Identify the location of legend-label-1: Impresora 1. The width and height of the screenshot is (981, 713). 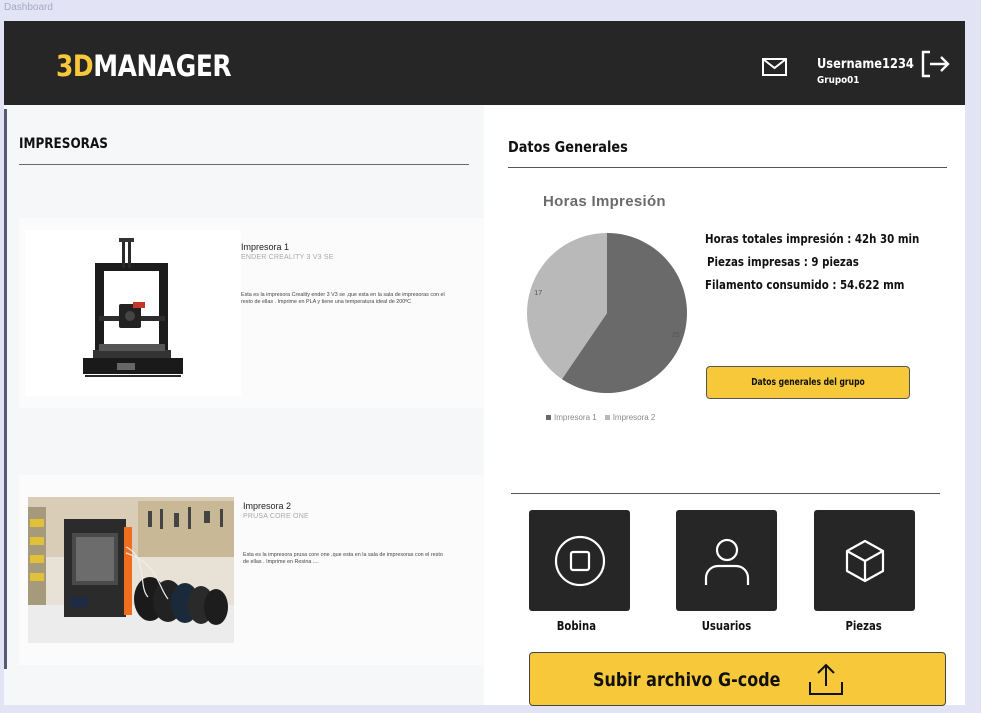
(575, 417).